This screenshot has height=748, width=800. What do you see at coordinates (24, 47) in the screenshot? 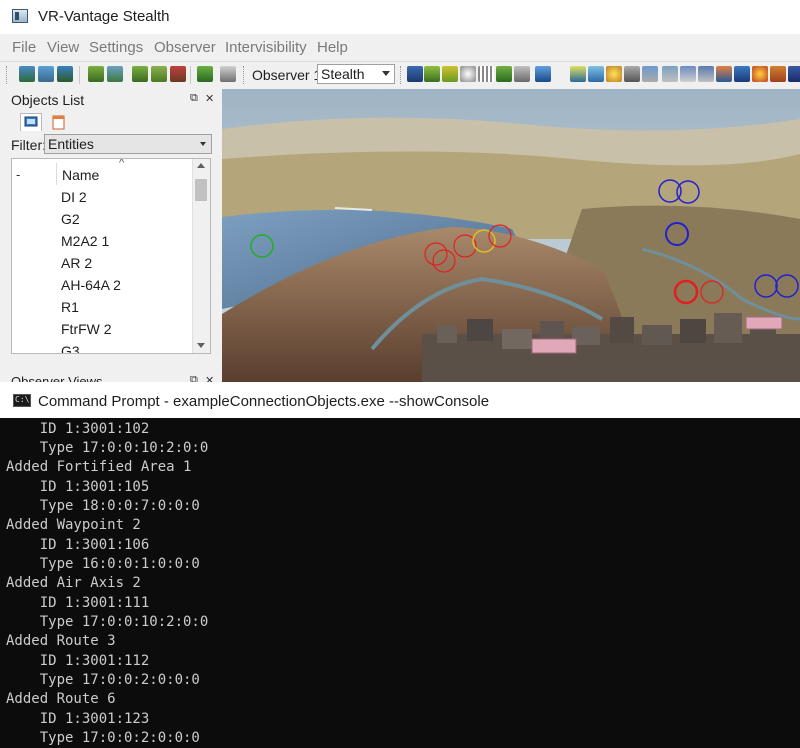
I see `menu-file: File` at bounding box center [24, 47].